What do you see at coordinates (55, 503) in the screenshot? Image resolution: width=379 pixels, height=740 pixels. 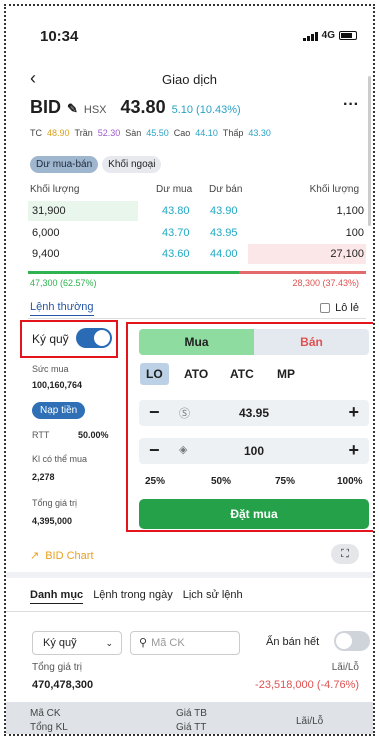 I see `total-value-label: Tổng giá trị` at bounding box center [55, 503].